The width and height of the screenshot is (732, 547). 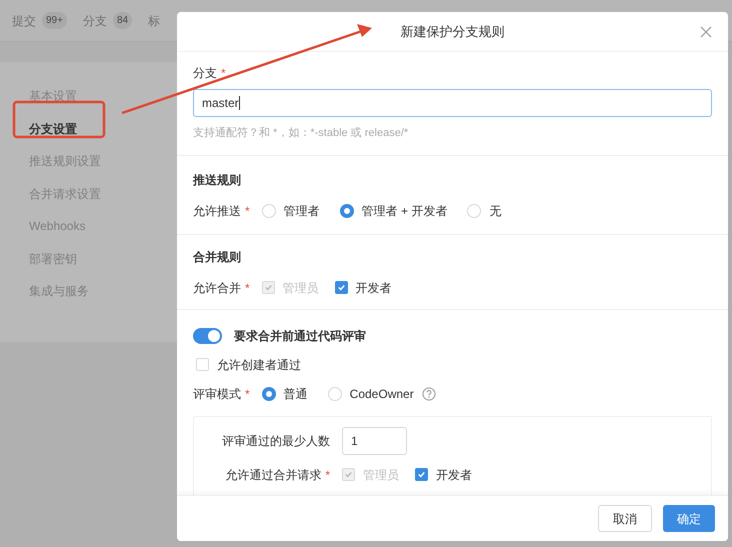 What do you see at coordinates (300, 336) in the screenshot?
I see `toggle-label: 要求合并前通过代码评审` at bounding box center [300, 336].